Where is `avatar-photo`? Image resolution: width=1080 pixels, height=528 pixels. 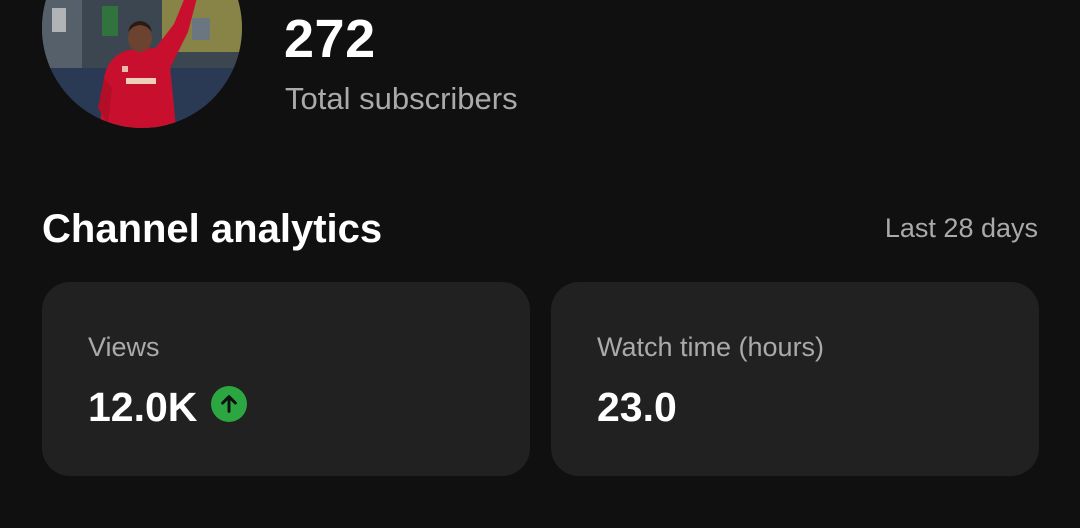
avatar-photo is located at coordinates (142, 64).